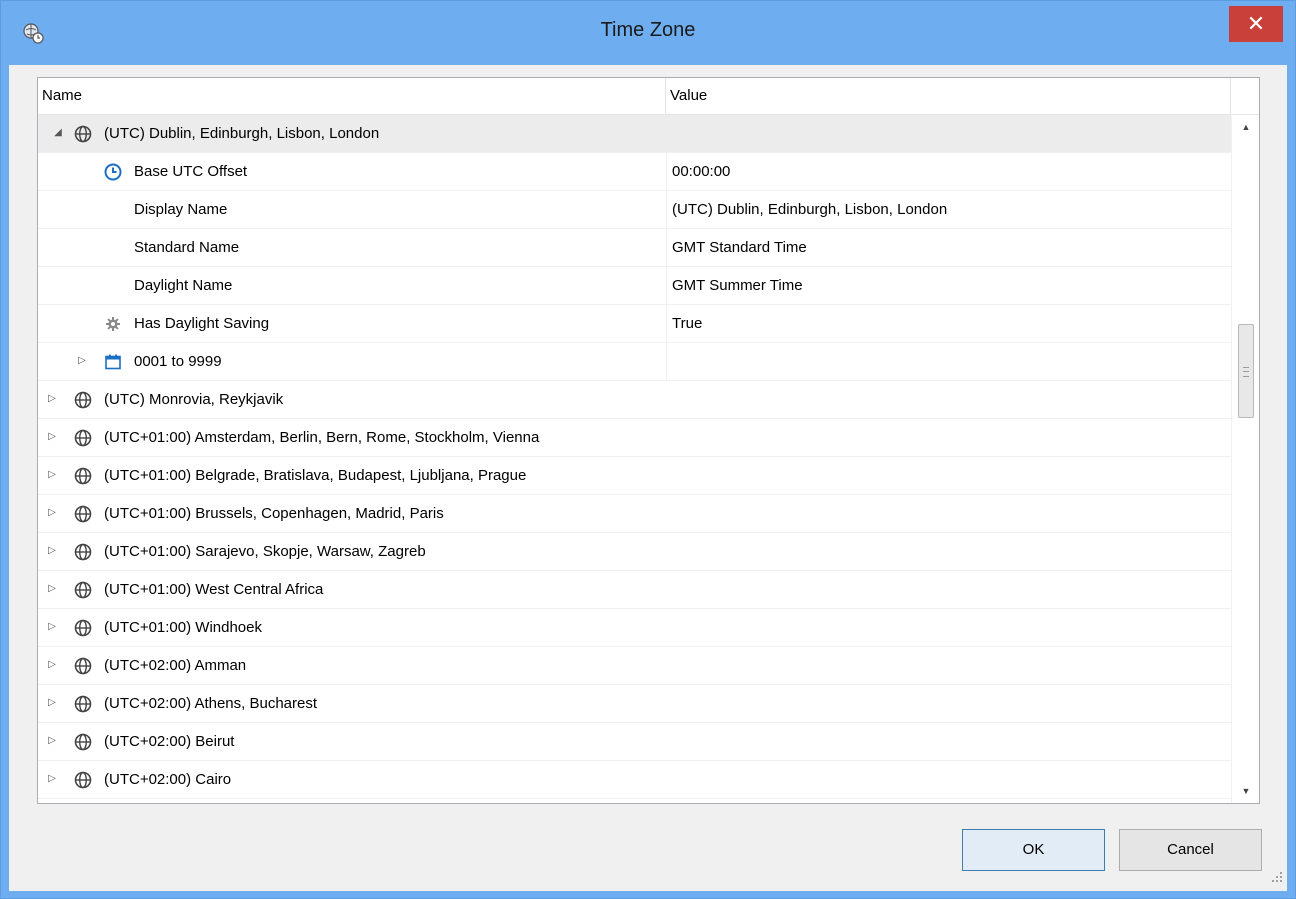 The height and width of the screenshot is (899, 1296). What do you see at coordinates (634, 666) in the screenshot?
I see `tree-row-zone: ▷ (UTC+02:00) Amman` at bounding box center [634, 666].